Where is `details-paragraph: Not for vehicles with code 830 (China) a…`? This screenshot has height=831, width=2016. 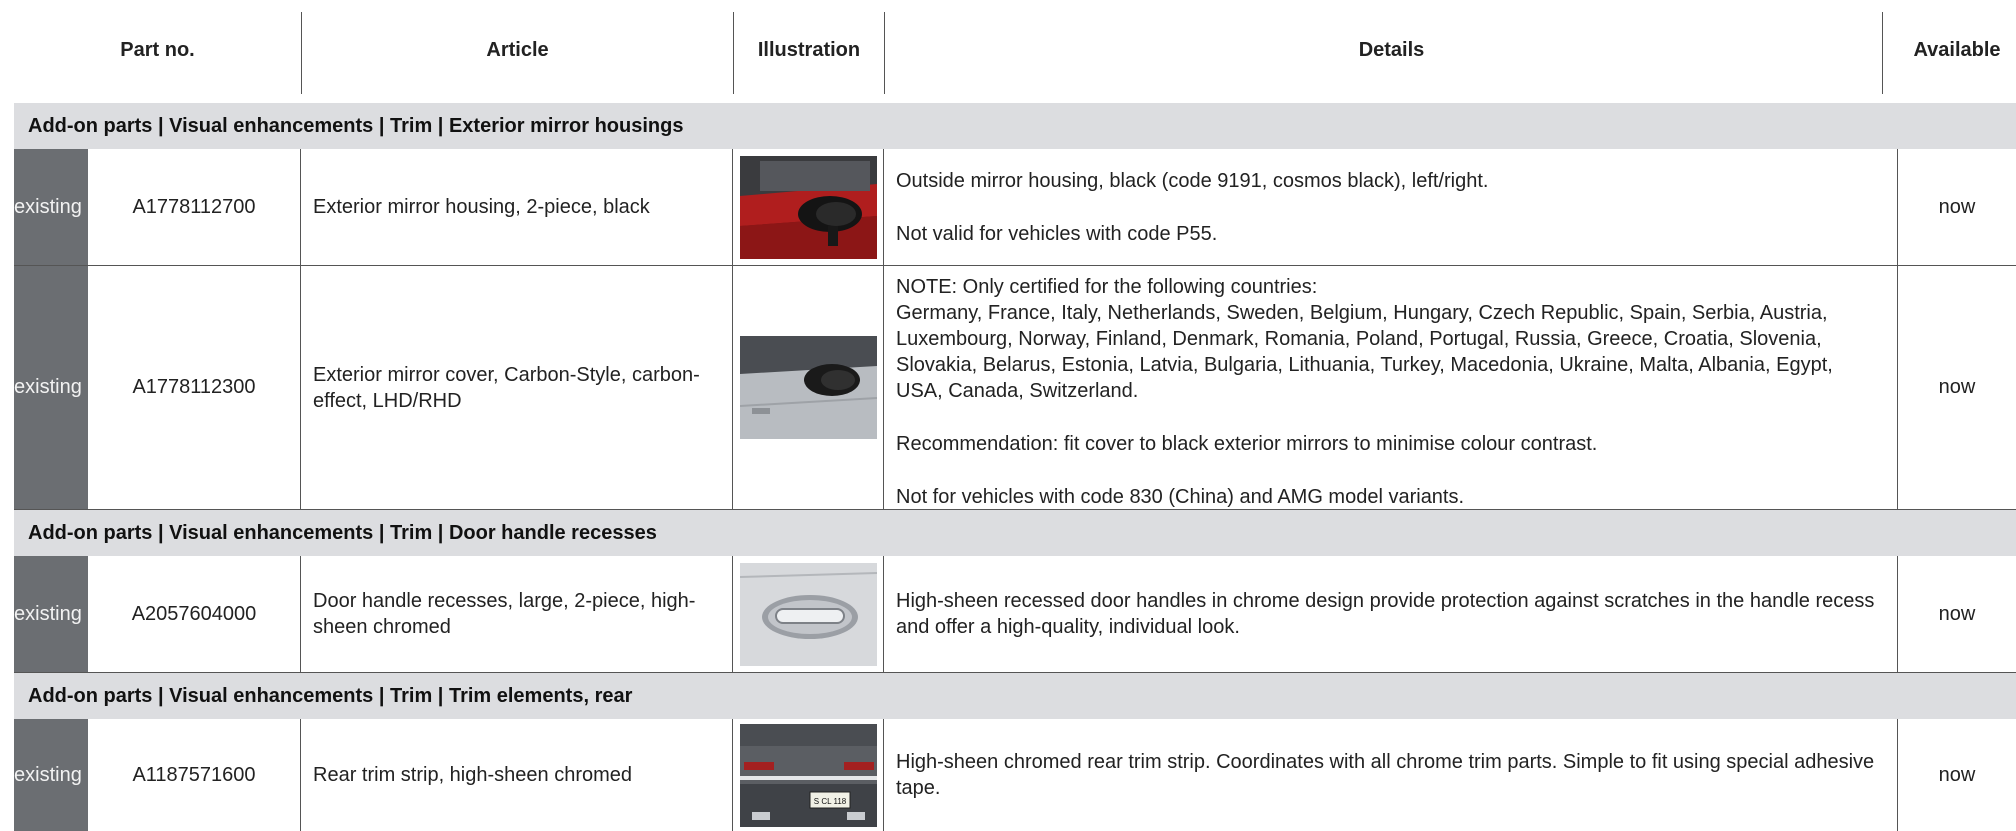 details-paragraph: Not for vehicles with code 830 (China) a… is located at coordinates (1180, 497).